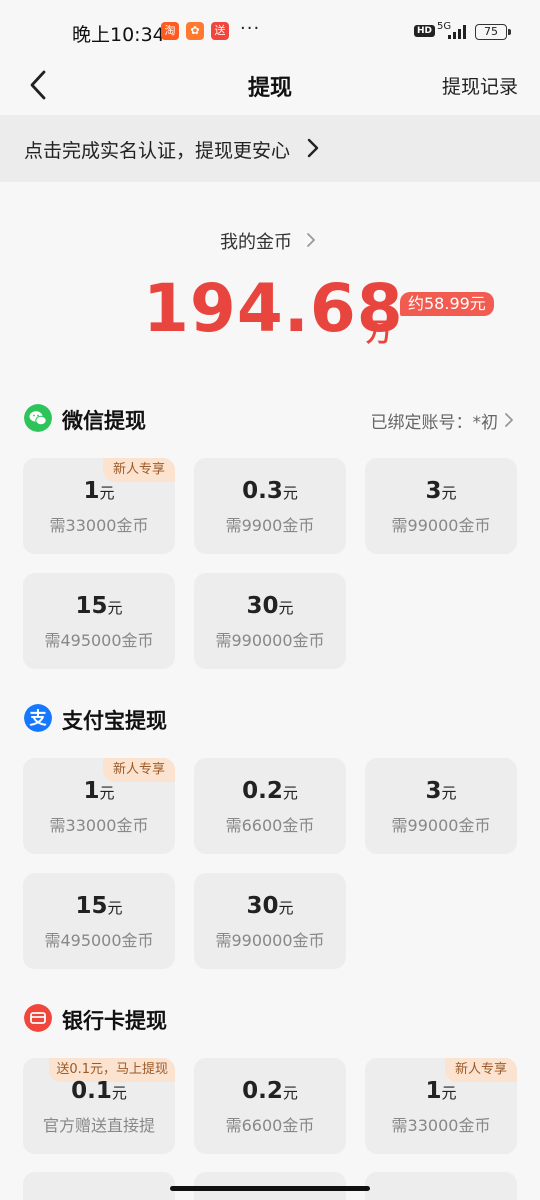 This screenshot has height=1200, width=540. I want to click on signal-icon, so click(457, 32).